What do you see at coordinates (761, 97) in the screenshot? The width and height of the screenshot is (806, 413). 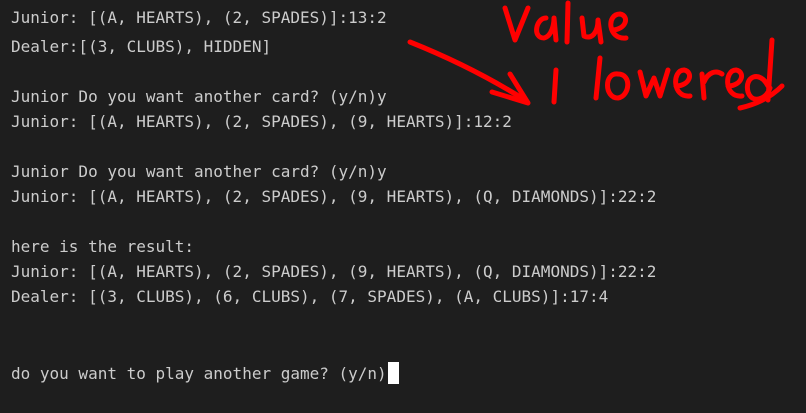 I see `underline-stroke` at bounding box center [761, 97].